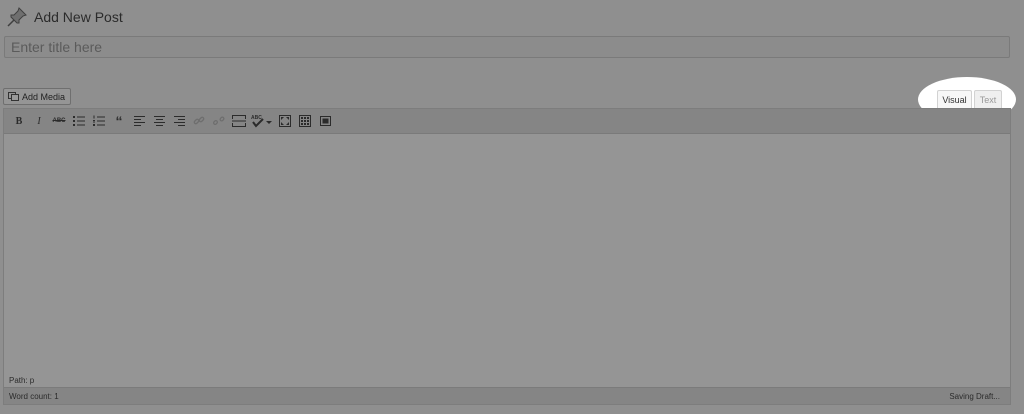 This screenshot has width=1024, height=414. What do you see at coordinates (18, 380) in the screenshot?
I see `path-label: Path:` at bounding box center [18, 380].